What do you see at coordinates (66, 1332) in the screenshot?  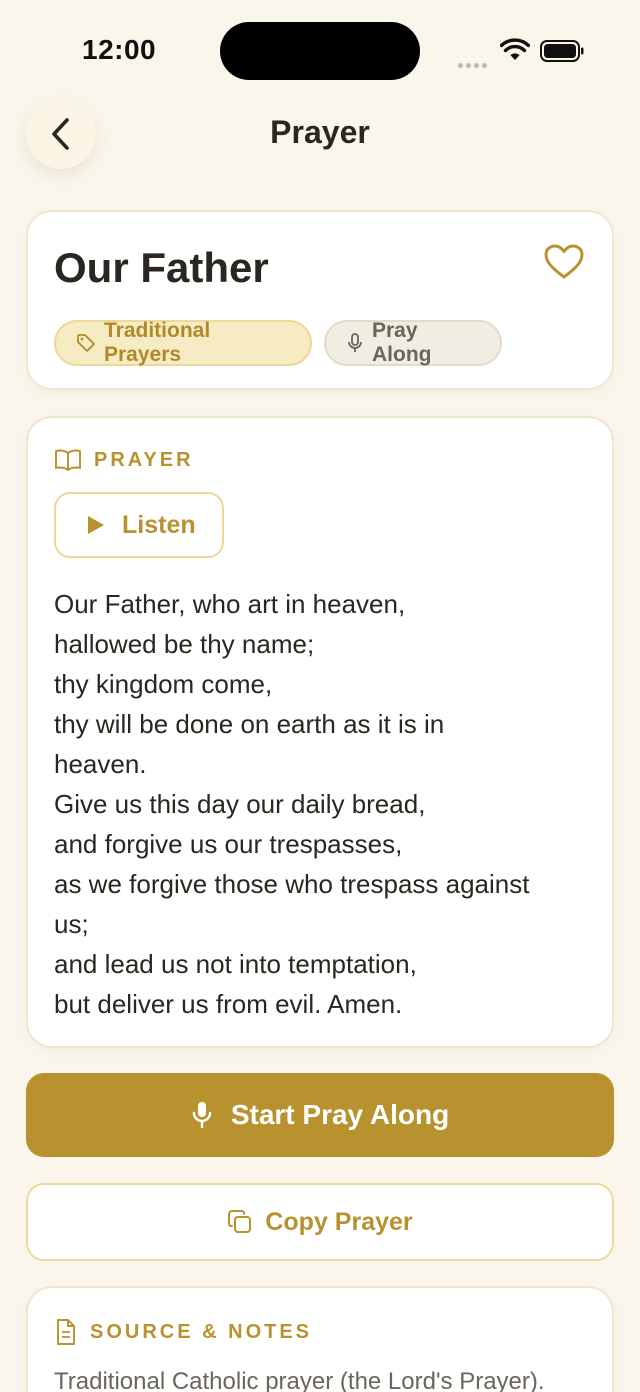 I see `document-icon` at bounding box center [66, 1332].